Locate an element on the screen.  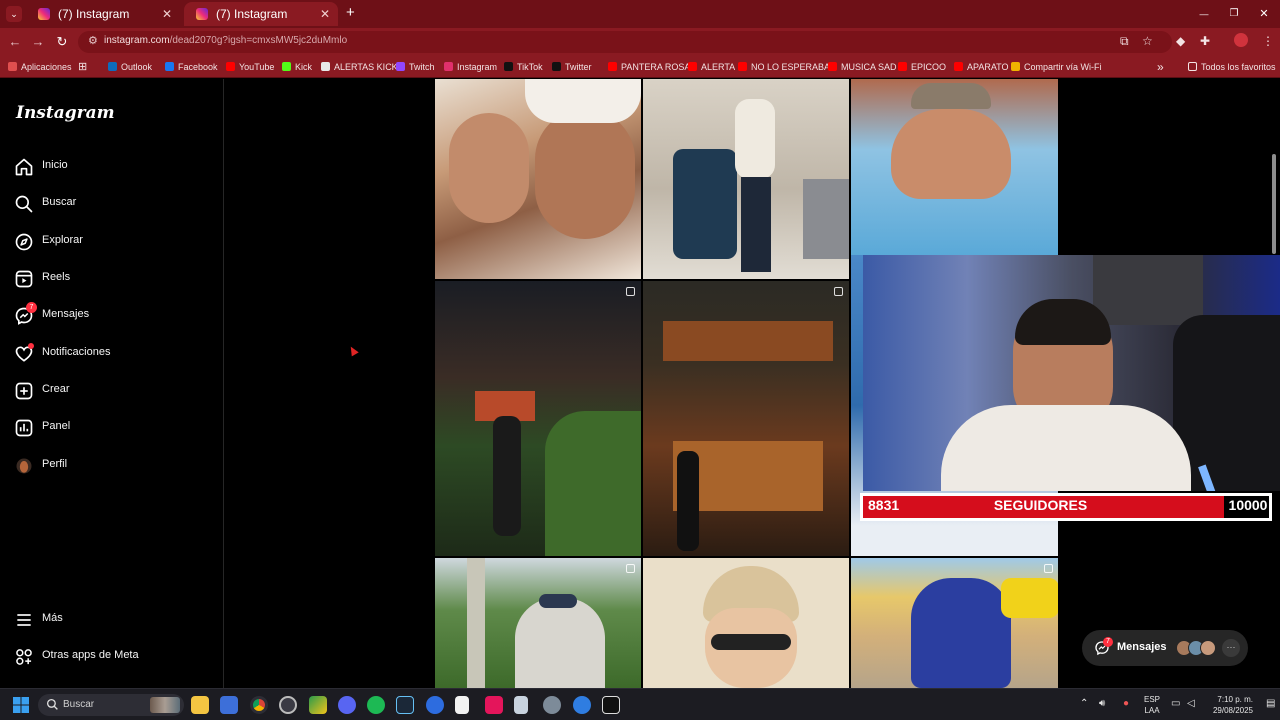
windows-start-icon is located at coordinates (21, 705).